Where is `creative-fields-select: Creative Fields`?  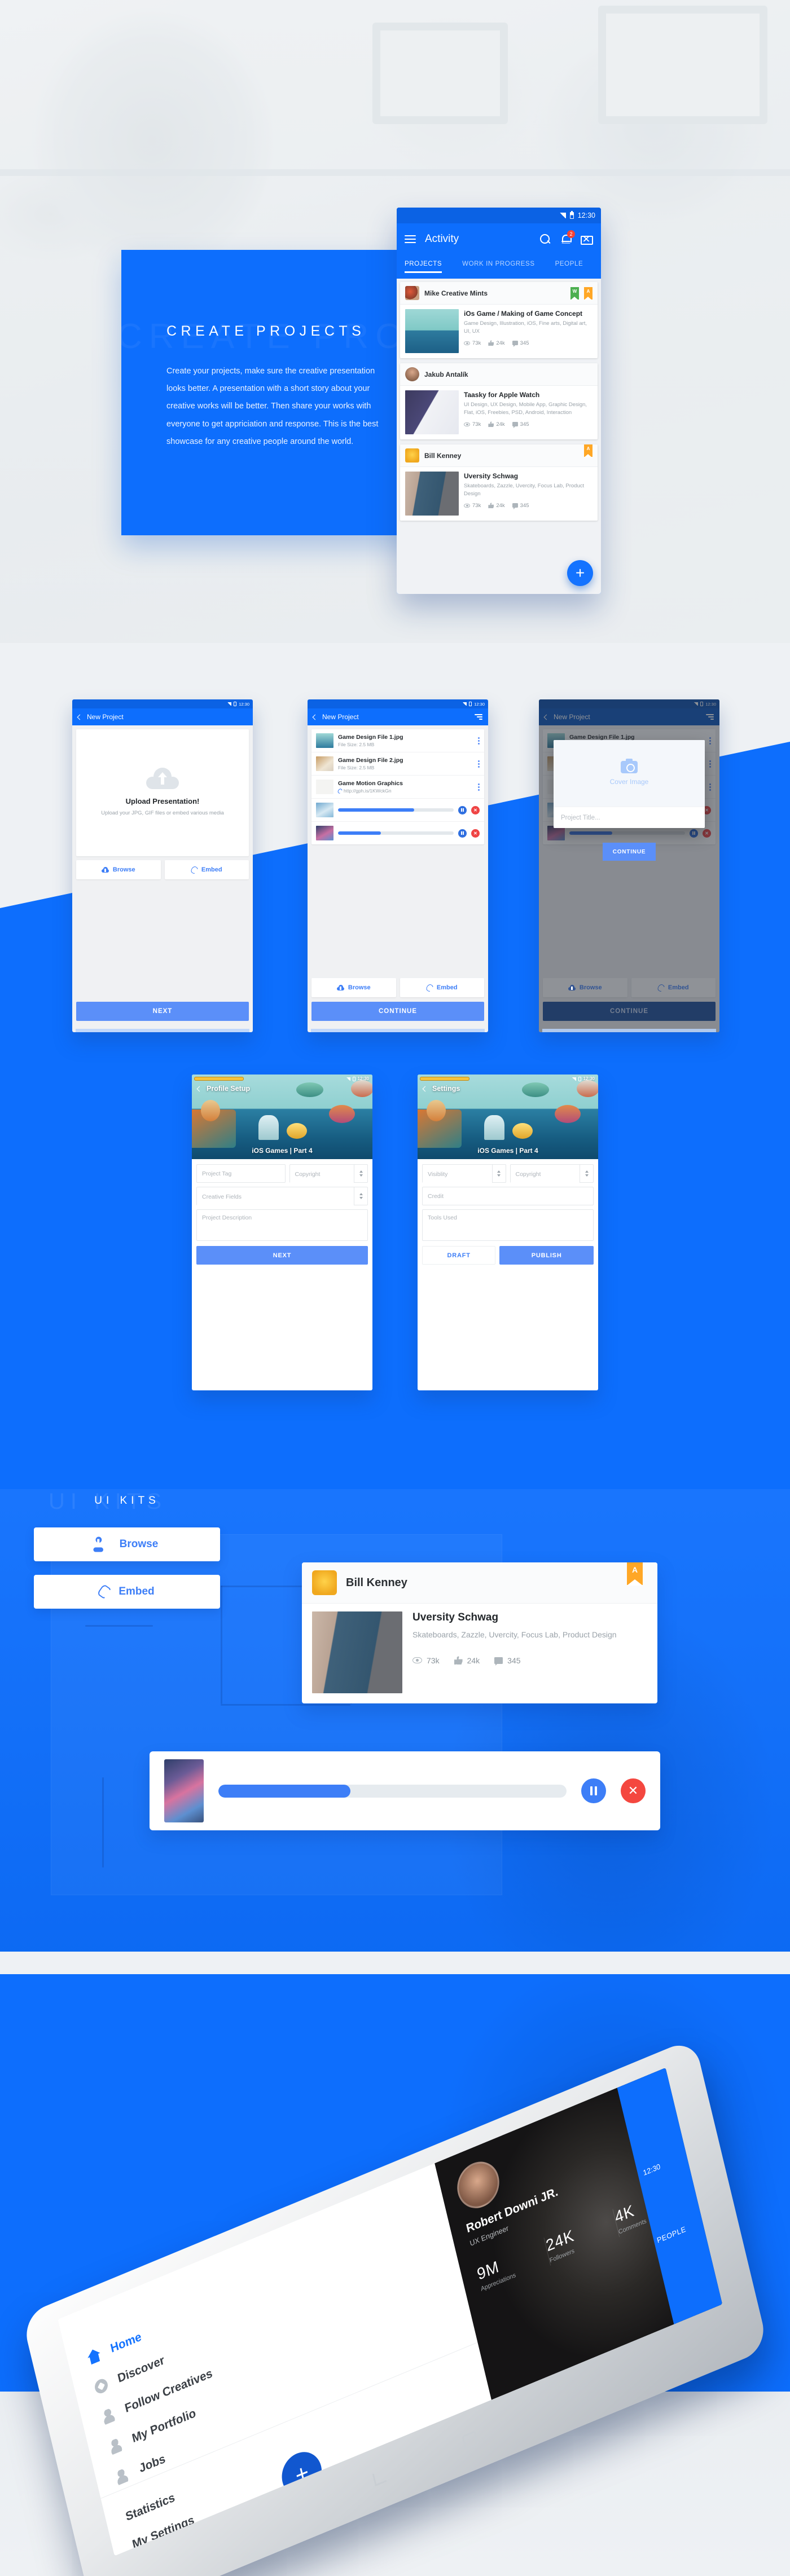
creative-fields-select: Creative Fields is located at coordinates (282, 1196).